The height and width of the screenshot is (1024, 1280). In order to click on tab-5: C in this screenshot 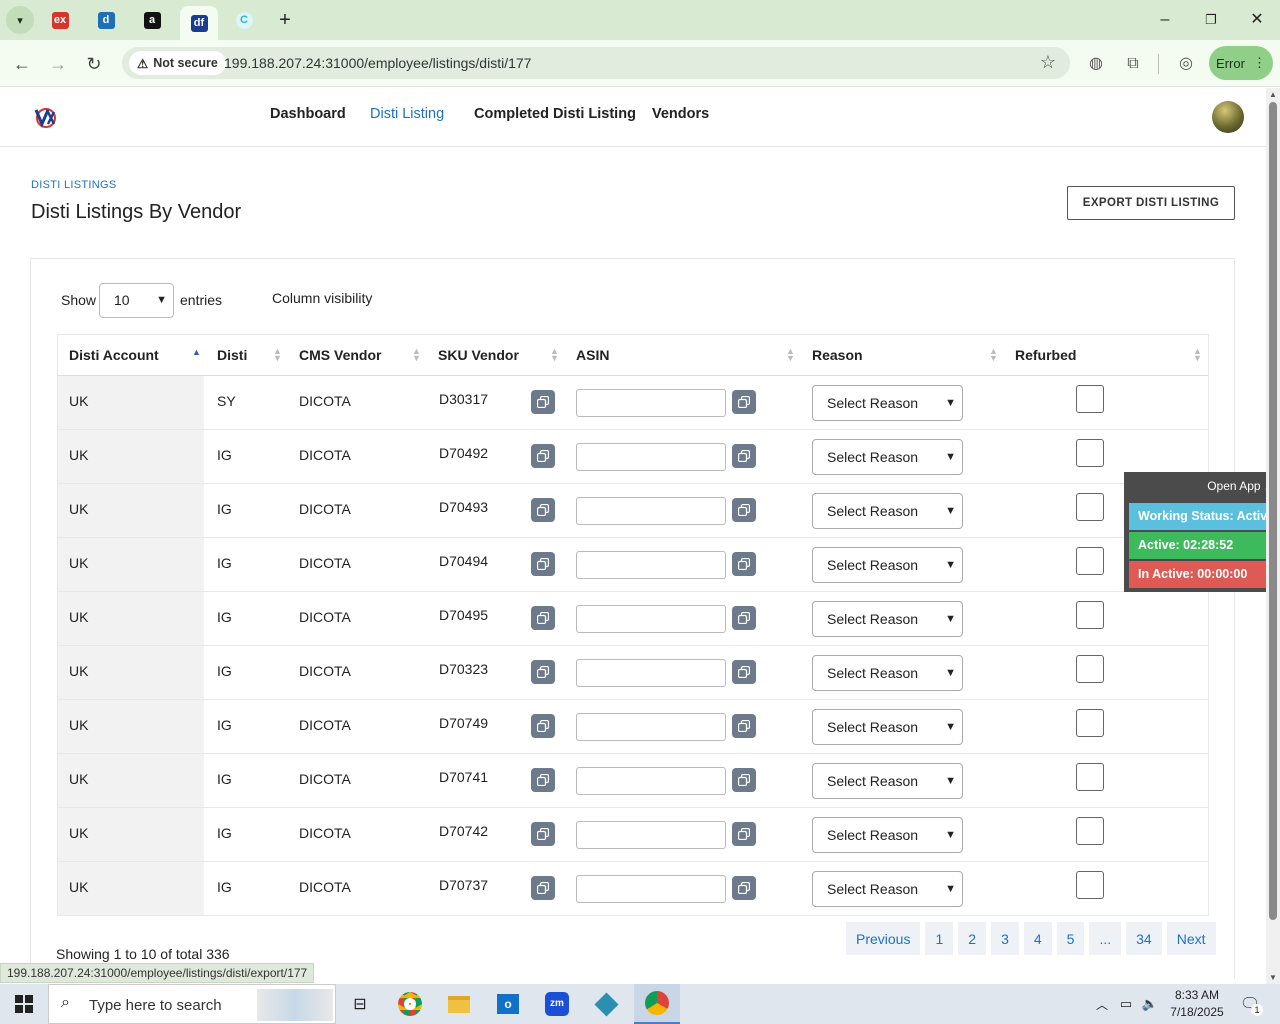, I will do `click(244, 20)`.